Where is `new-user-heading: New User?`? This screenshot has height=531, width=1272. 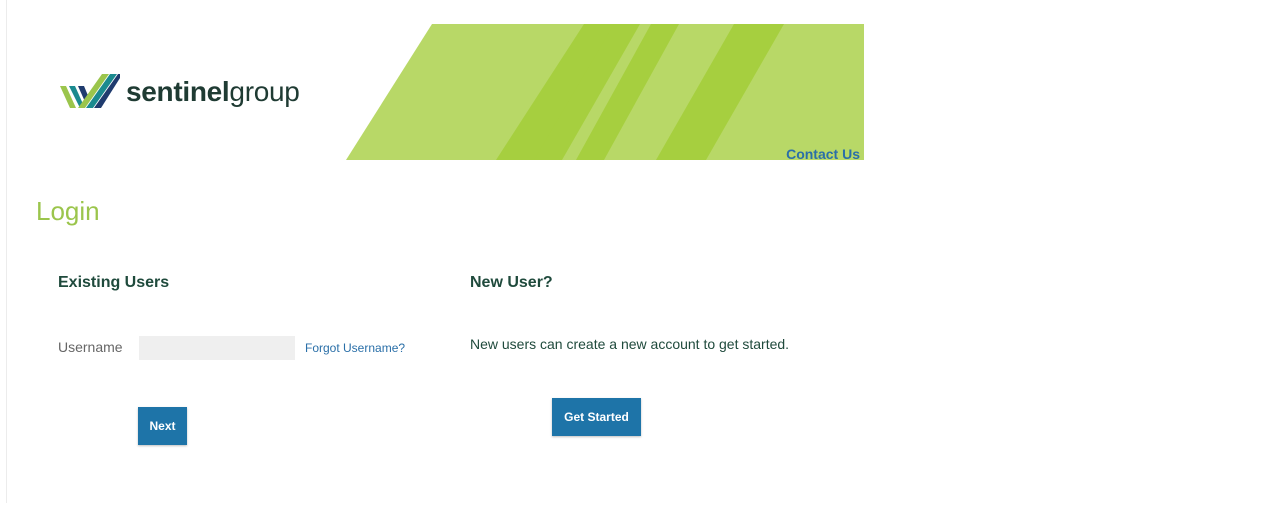
new-user-heading: New User? is located at coordinates (511, 282).